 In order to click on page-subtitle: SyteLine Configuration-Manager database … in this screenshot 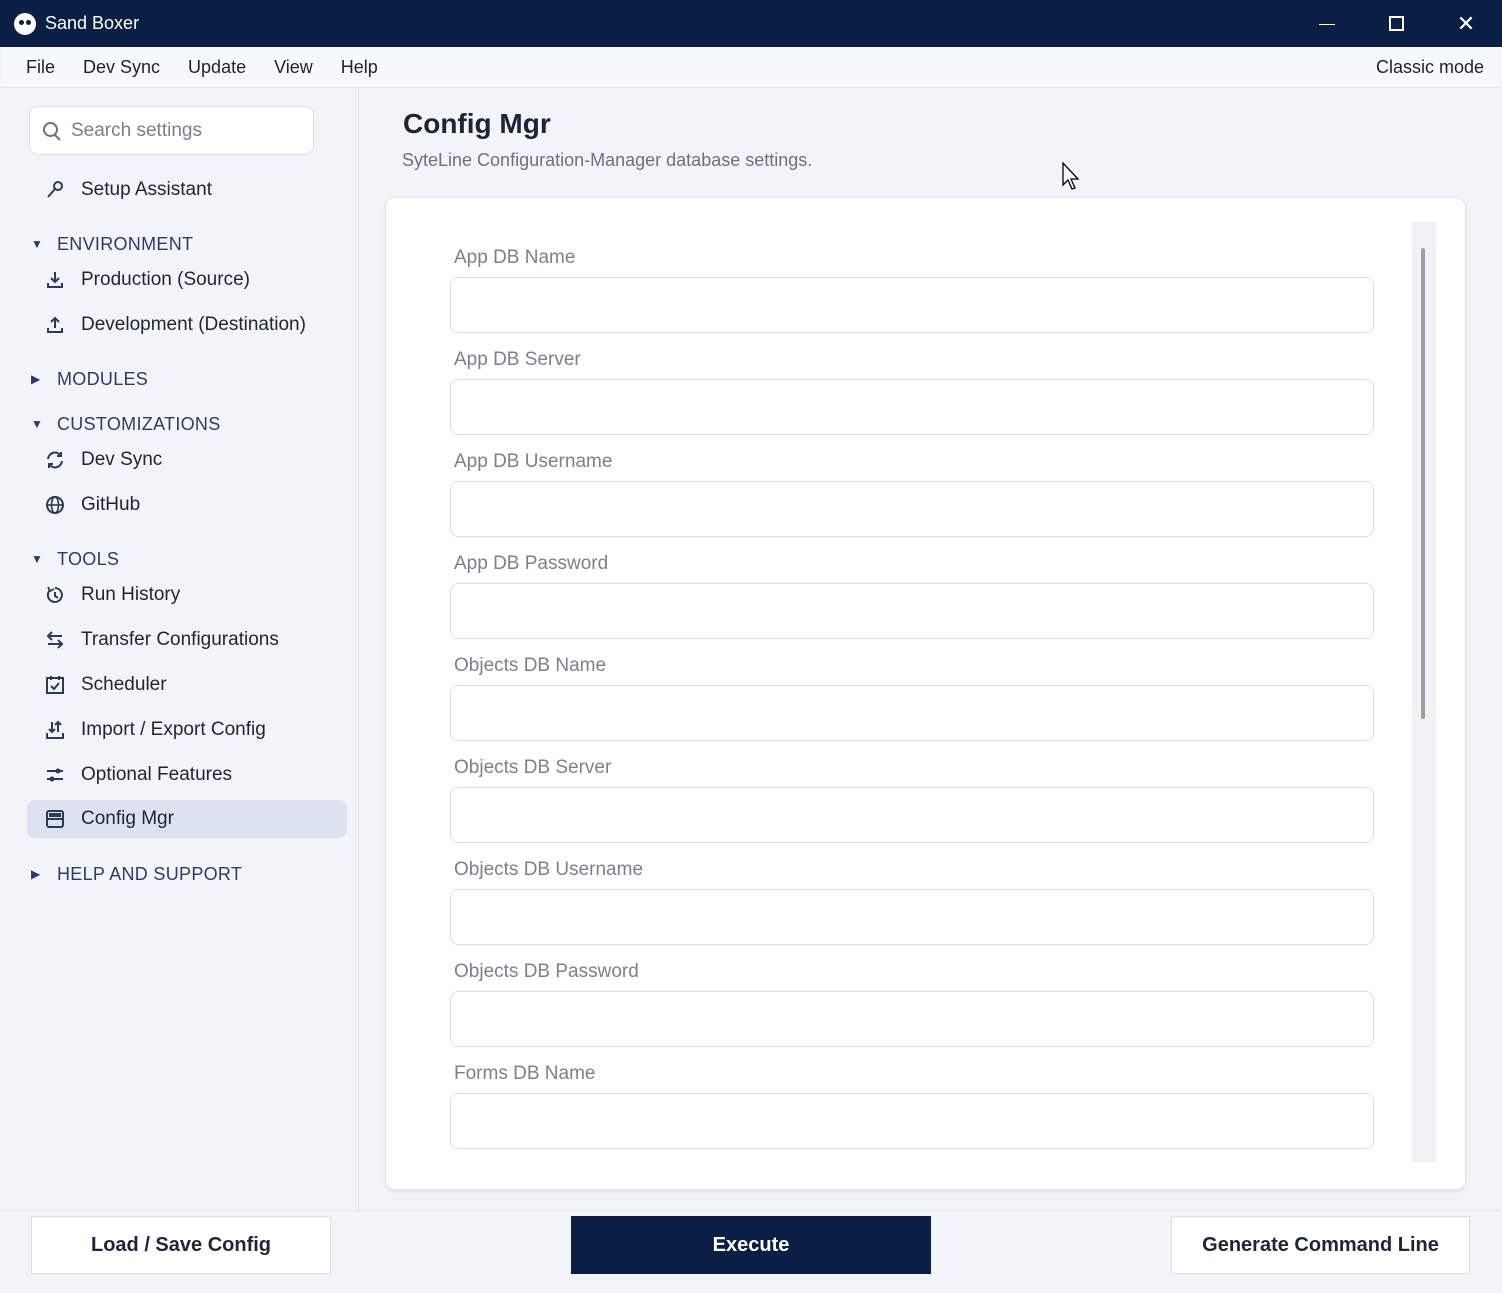, I will do `click(607, 160)`.